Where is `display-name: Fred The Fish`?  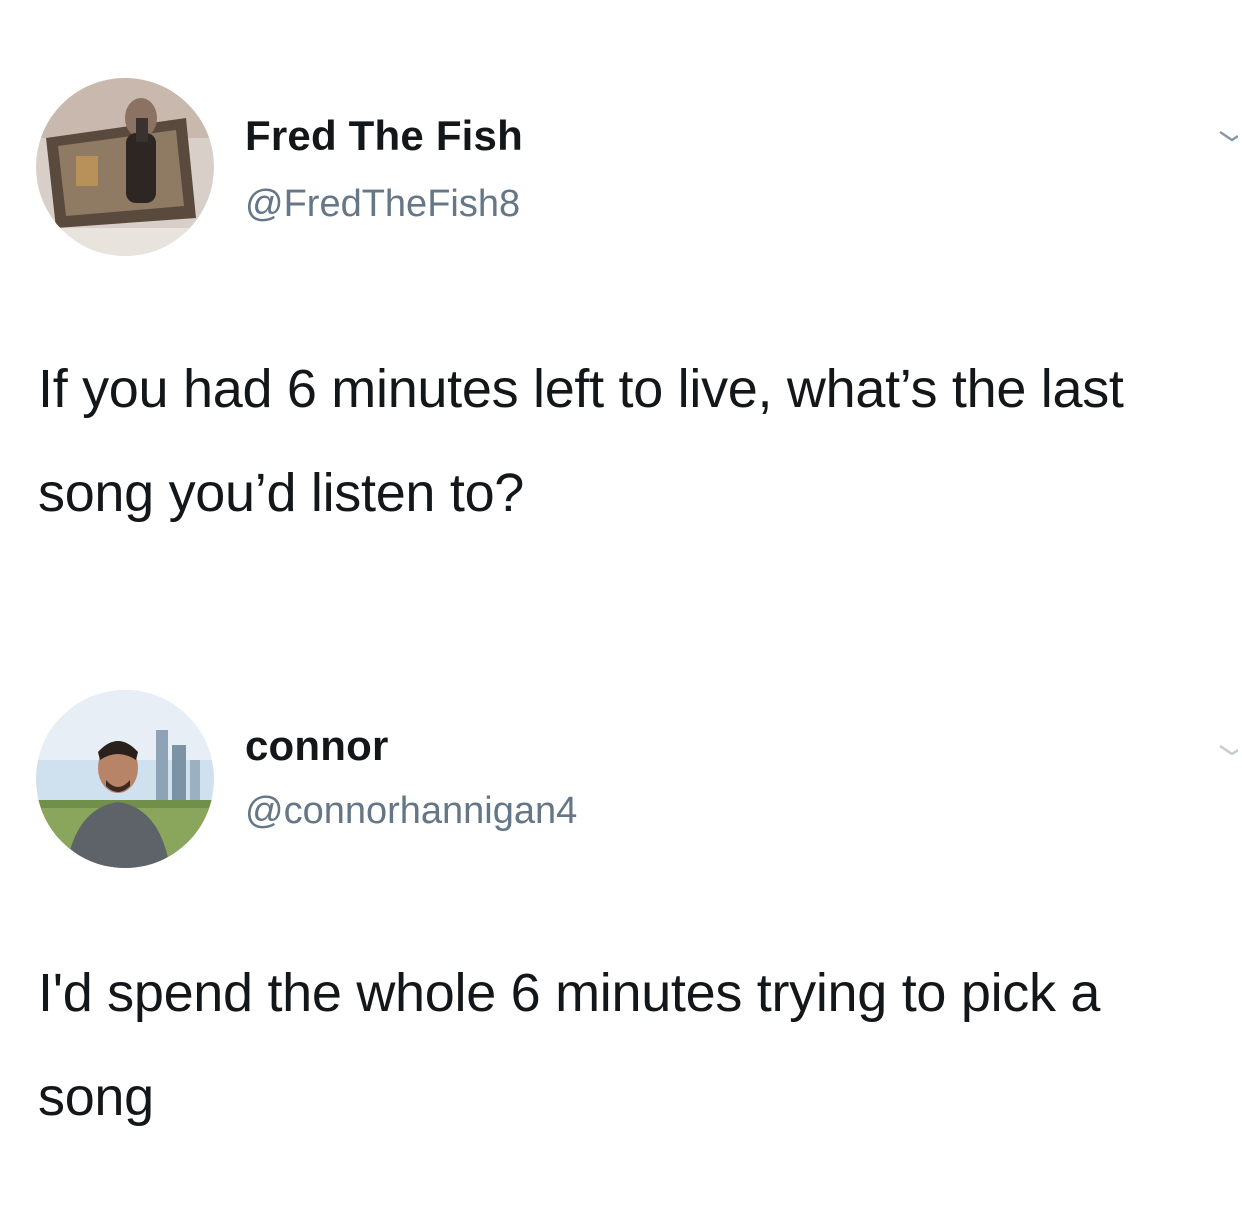 display-name: Fred The Fish is located at coordinates (384, 136).